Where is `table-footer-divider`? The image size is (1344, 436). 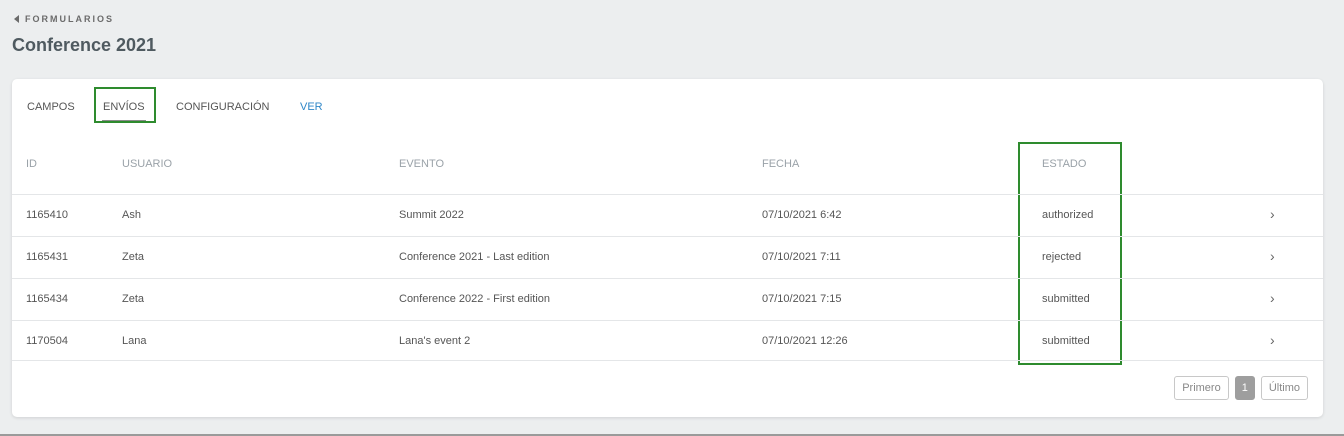 table-footer-divider is located at coordinates (667, 360).